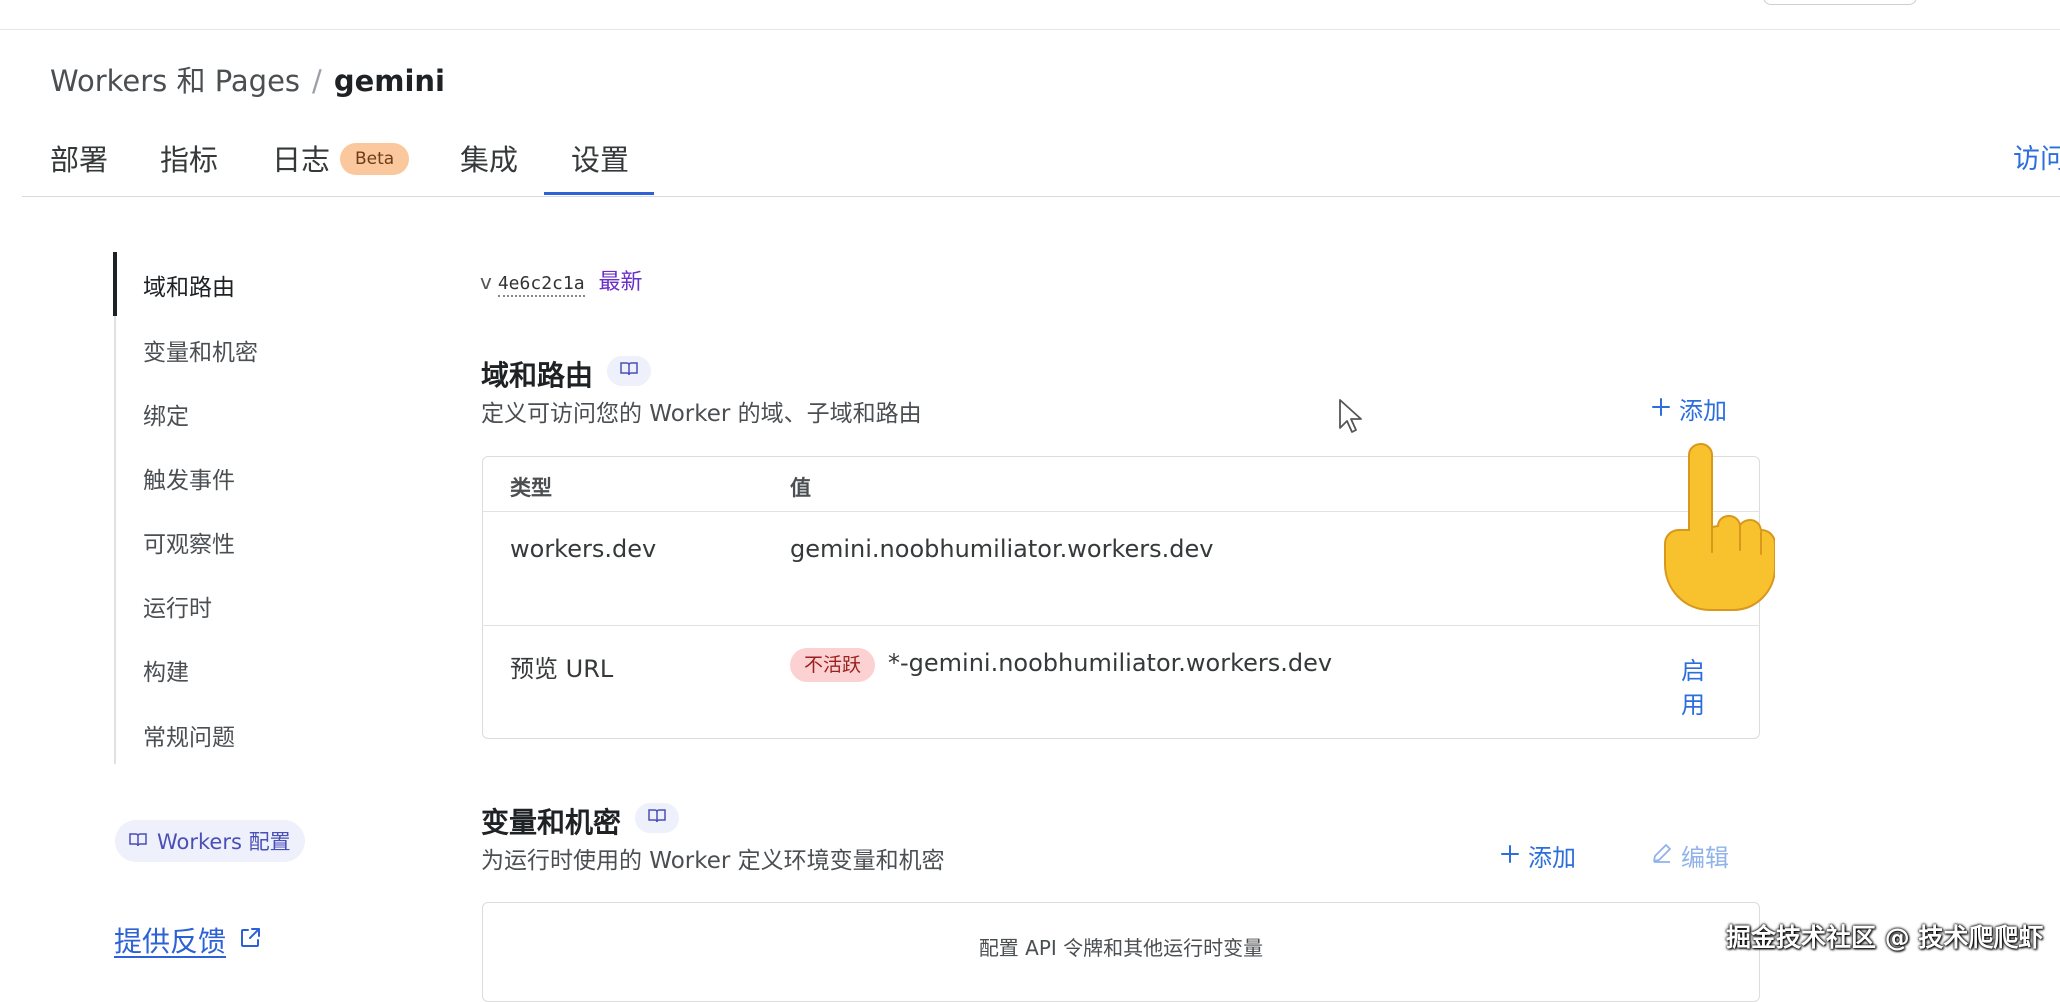 Image resolution: width=2060 pixels, height=1002 pixels. I want to click on add-domain-label: 添加, so click(1703, 411).